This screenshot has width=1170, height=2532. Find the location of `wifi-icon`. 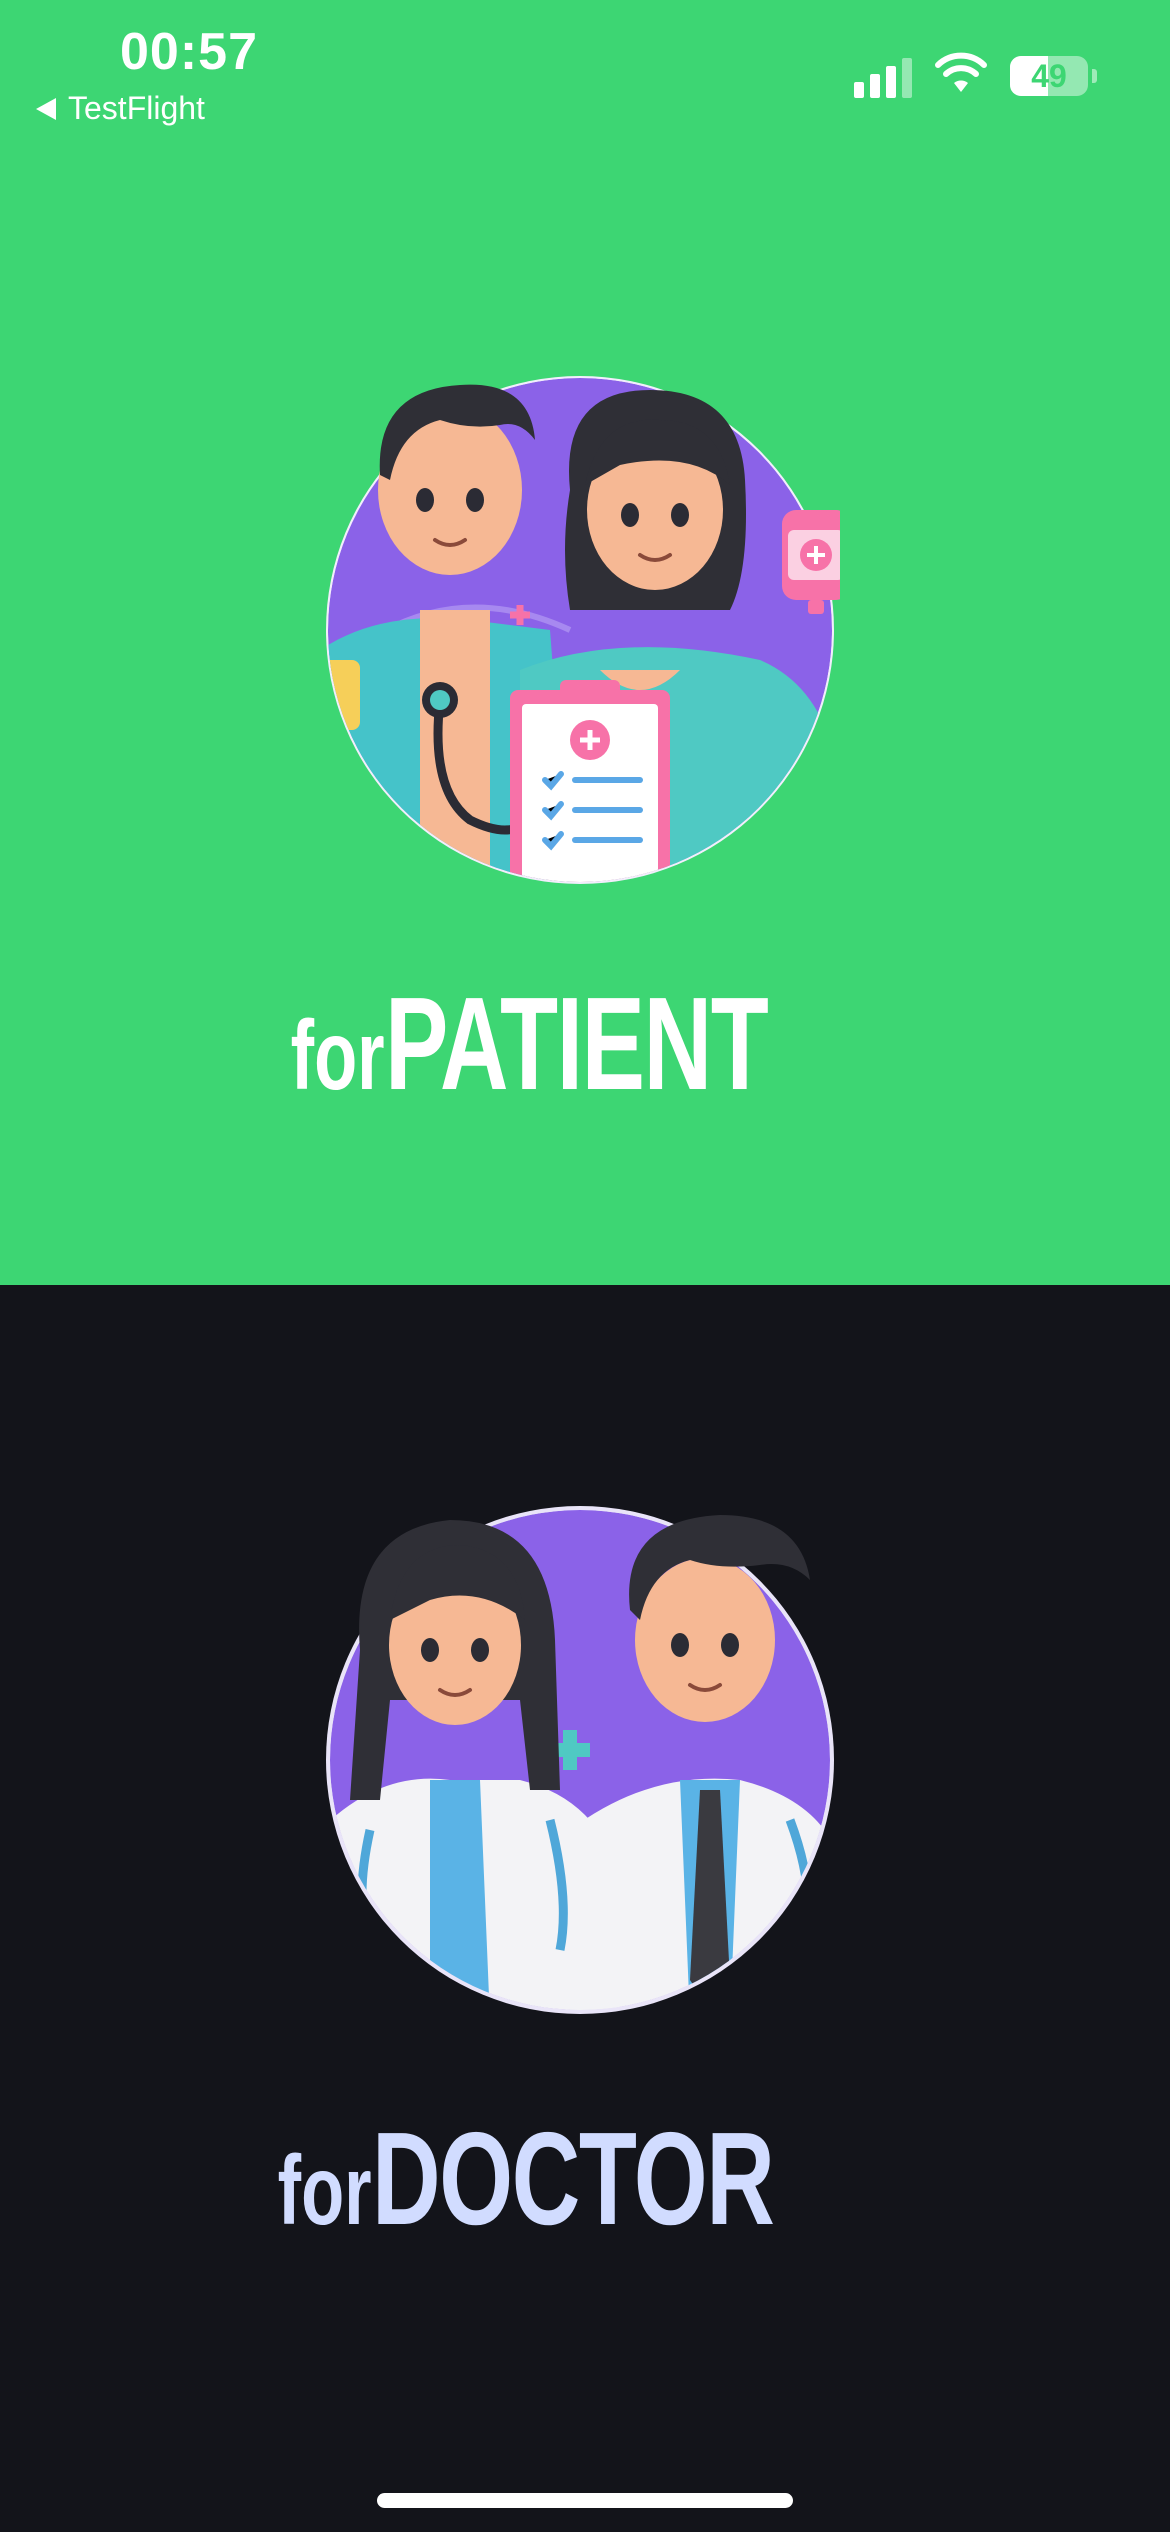

wifi-icon is located at coordinates (961, 72).